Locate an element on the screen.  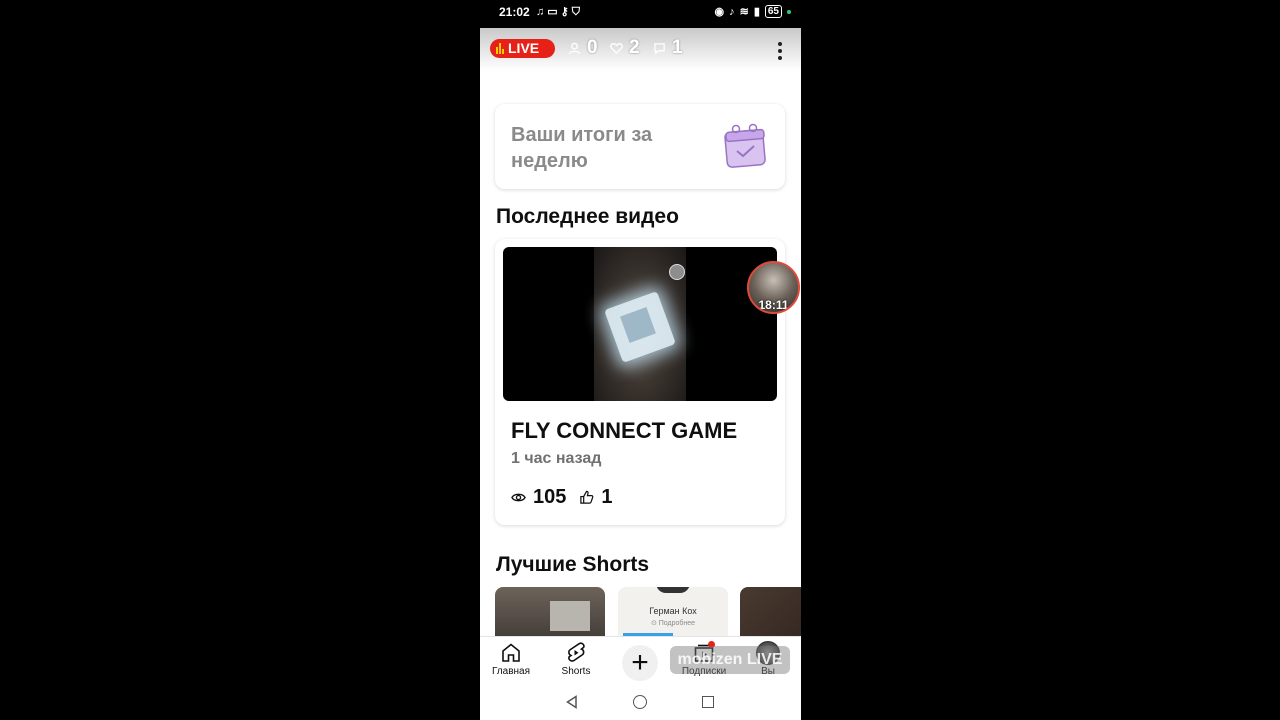
weekly-summary-text: Ваши итоги за неделю is located at coordinates (582, 148).